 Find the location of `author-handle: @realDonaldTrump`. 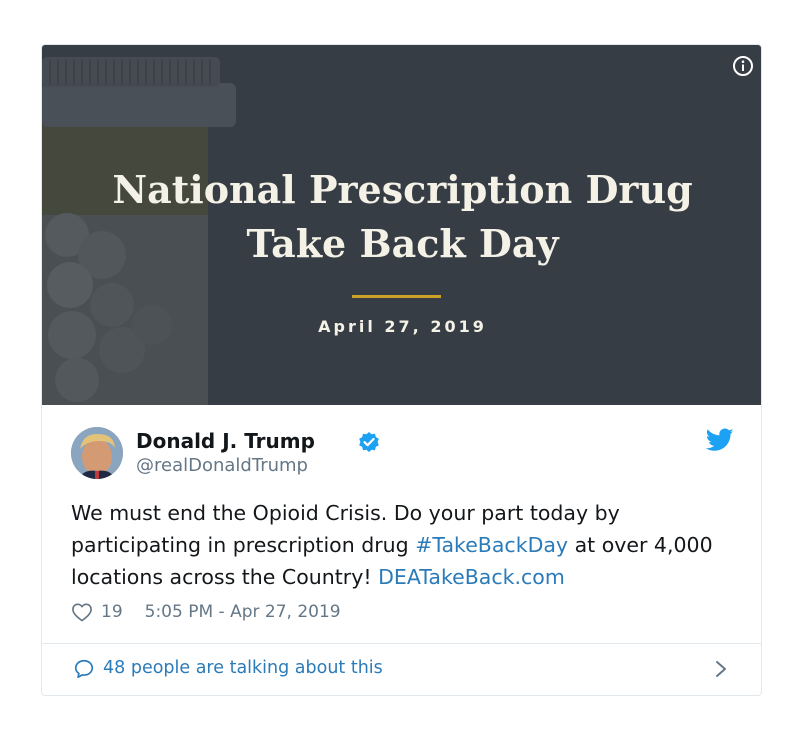

author-handle: @realDonaldTrump is located at coordinates (222, 465).